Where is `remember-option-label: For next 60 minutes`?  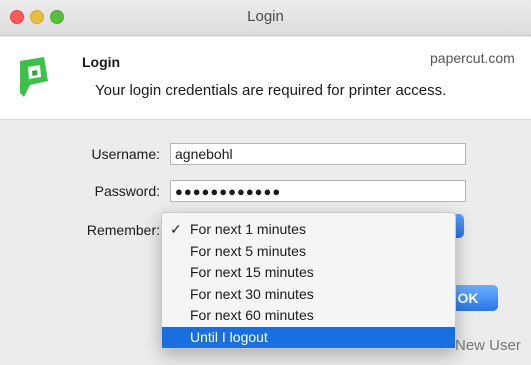 remember-option-label: For next 60 minutes is located at coordinates (252, 315).